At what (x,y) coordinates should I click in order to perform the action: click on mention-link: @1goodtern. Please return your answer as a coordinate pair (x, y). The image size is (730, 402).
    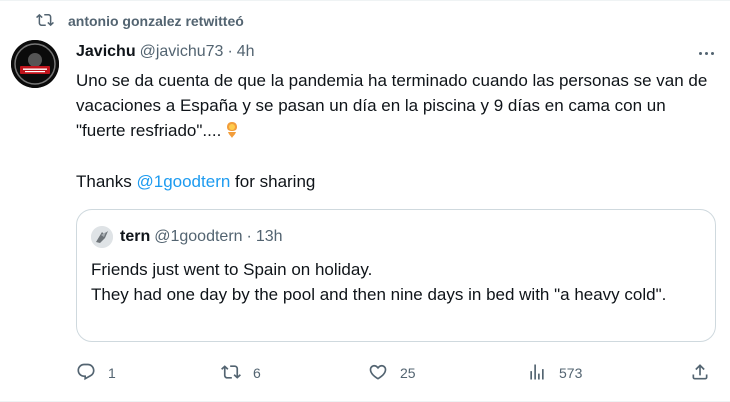
    Looking at the image, I should click on (183, 181).